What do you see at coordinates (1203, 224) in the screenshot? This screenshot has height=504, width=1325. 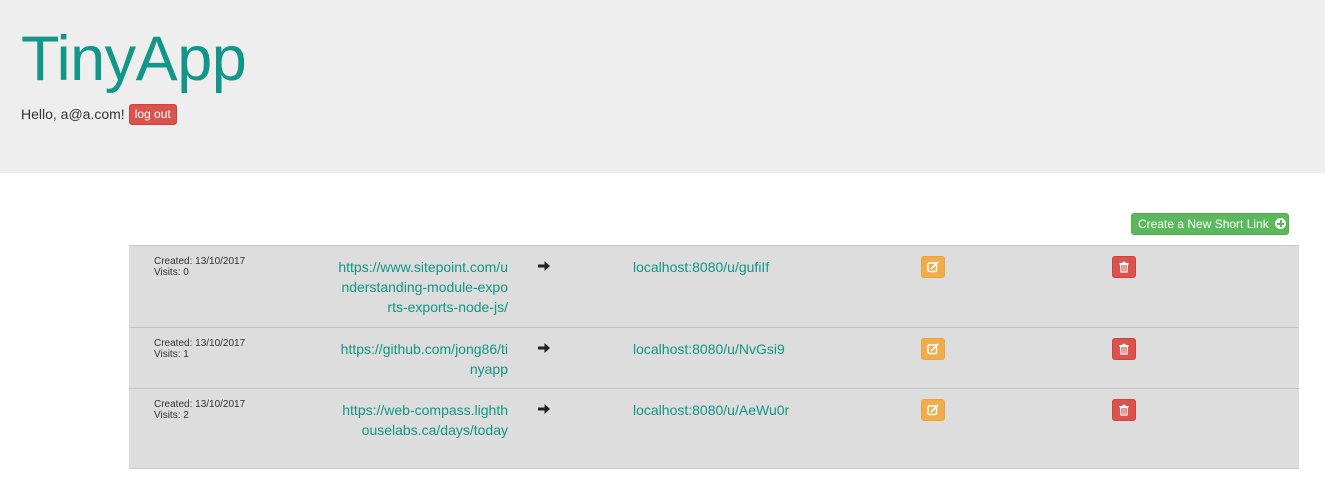 I see `create-short-link-label: Create a New Short Link` at bounding box center [1203, 224].